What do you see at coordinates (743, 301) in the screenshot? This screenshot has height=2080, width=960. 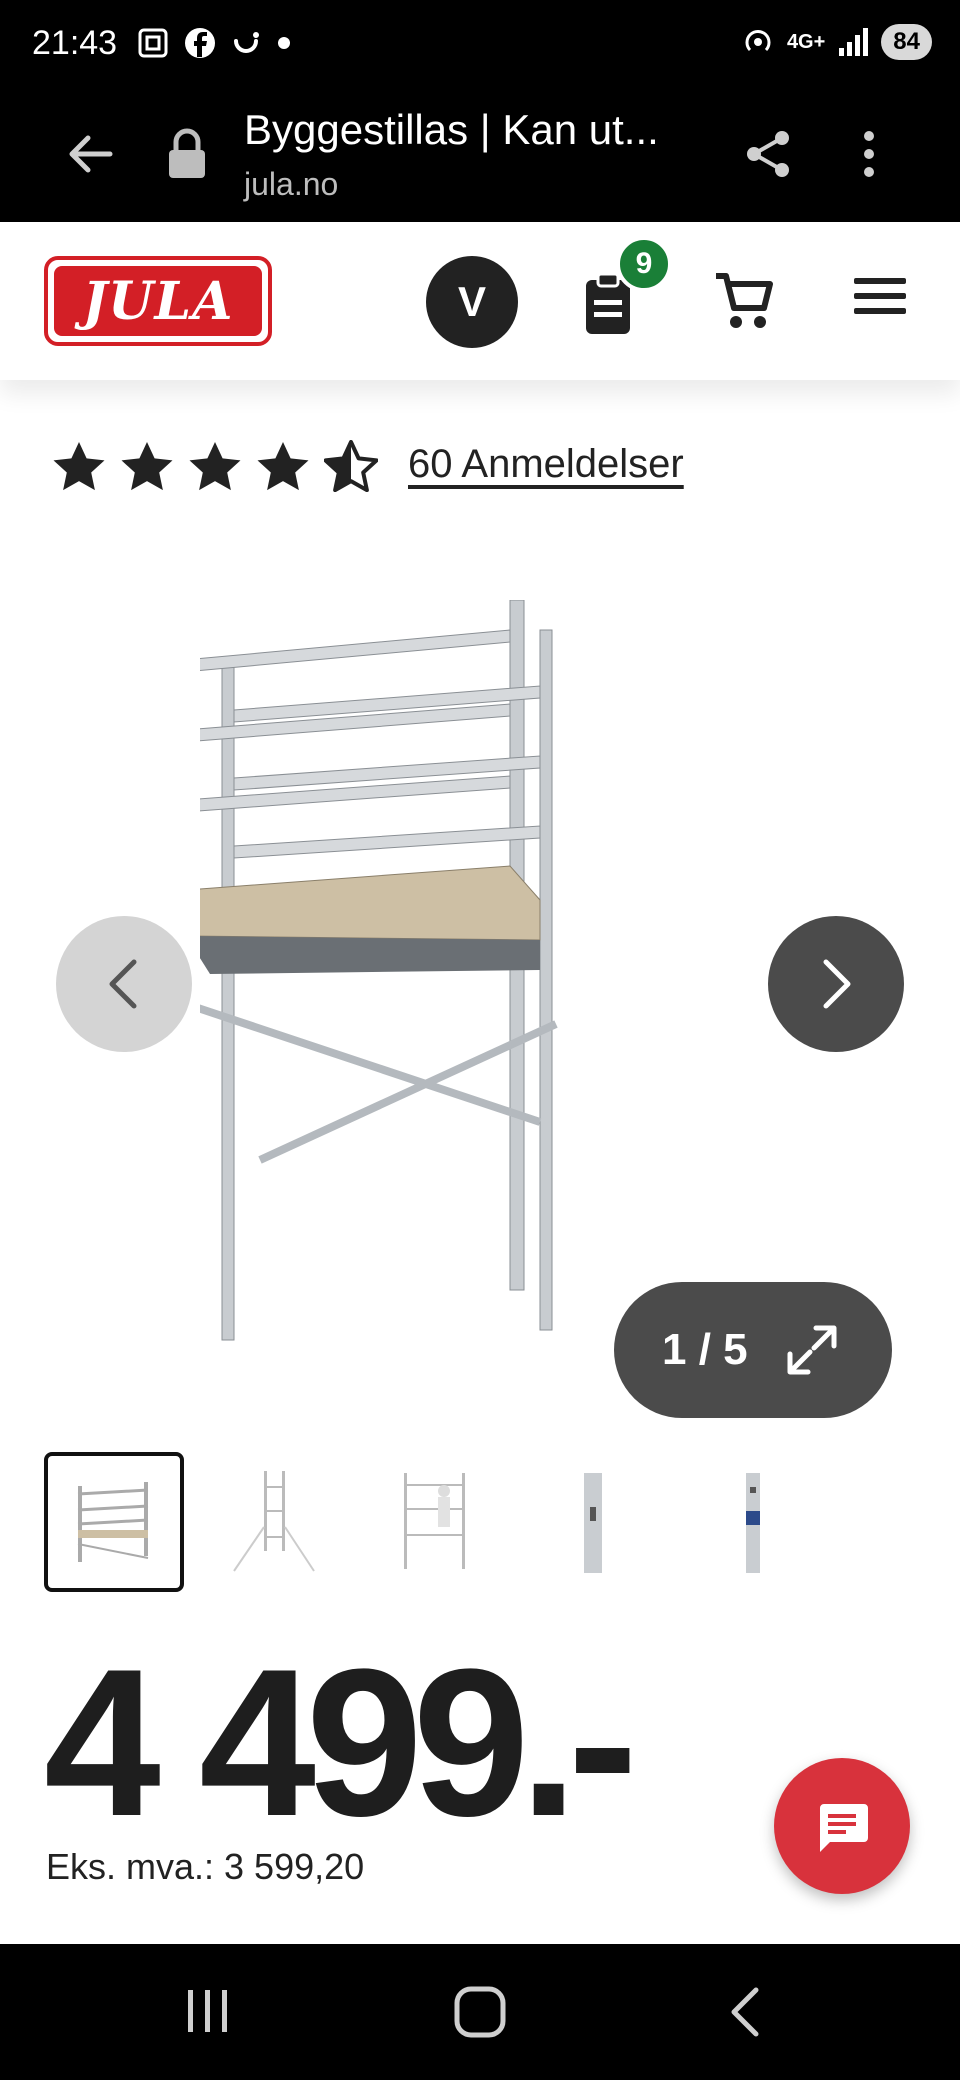 I see `cart-icon` at bounding box center [743, 301].